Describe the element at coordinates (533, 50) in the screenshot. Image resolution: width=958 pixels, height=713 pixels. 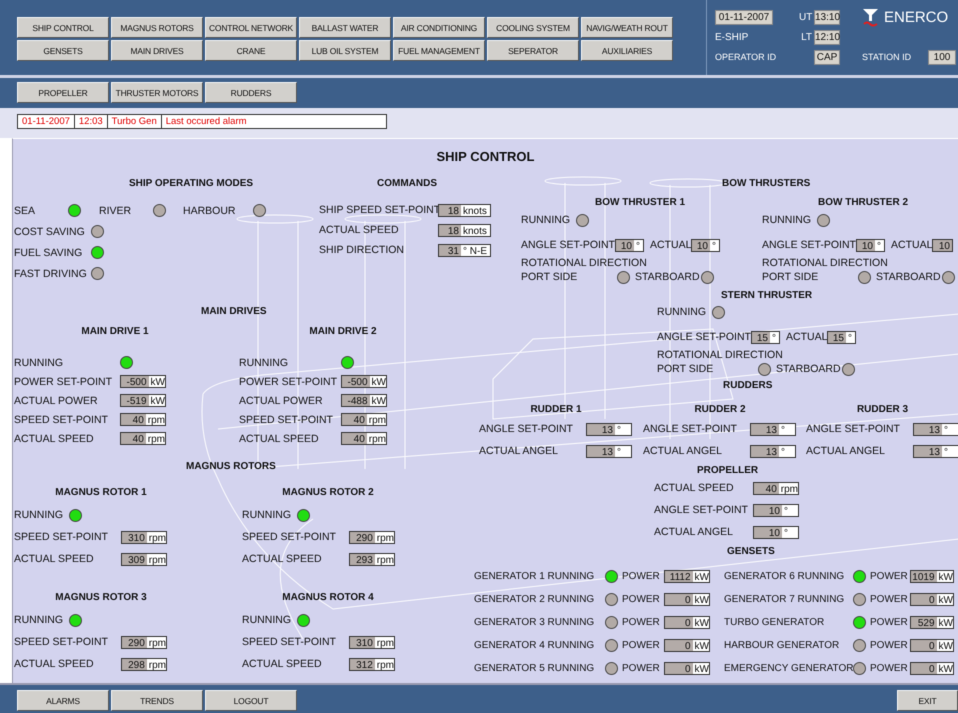
I see `nav-button: SEPERATOR` at that location.